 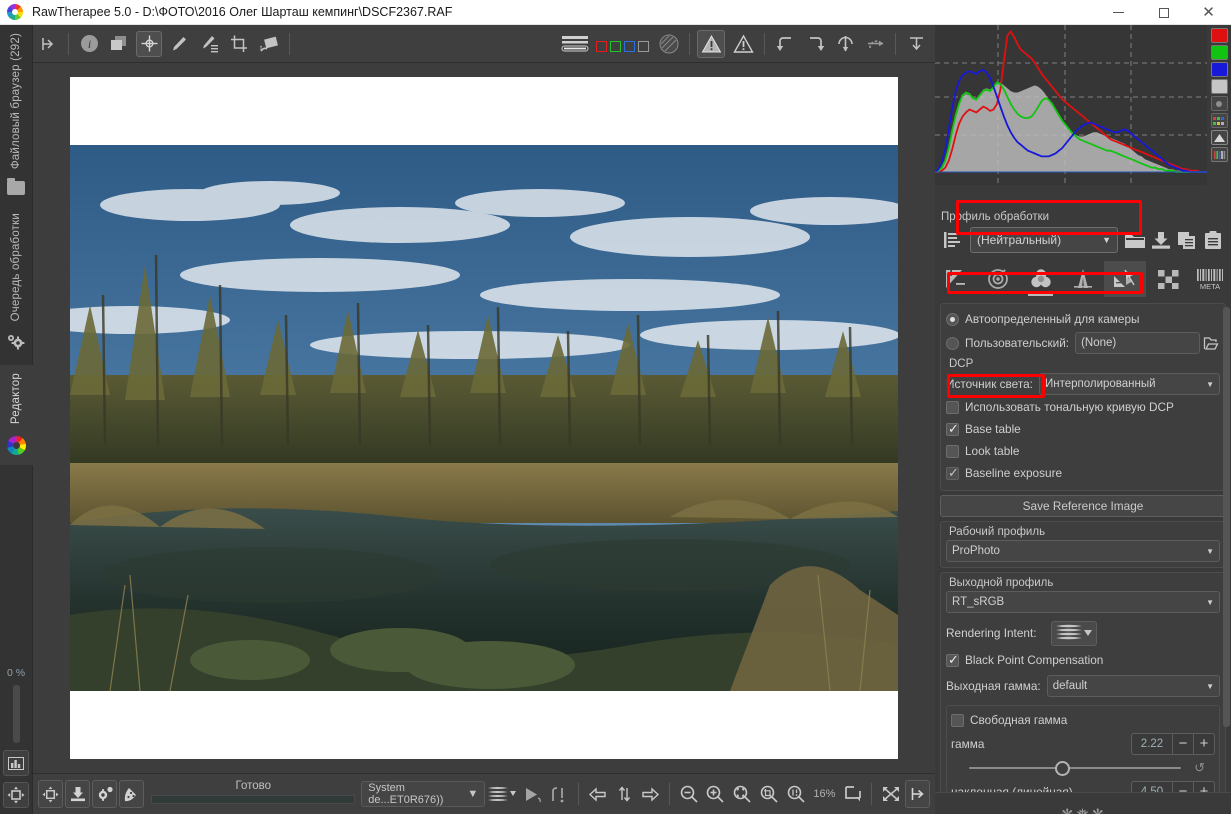 What do you see at coordinates (785, 44) in the screenshot?
I see `rotate-left-icon` at bounding box center [785, 44].